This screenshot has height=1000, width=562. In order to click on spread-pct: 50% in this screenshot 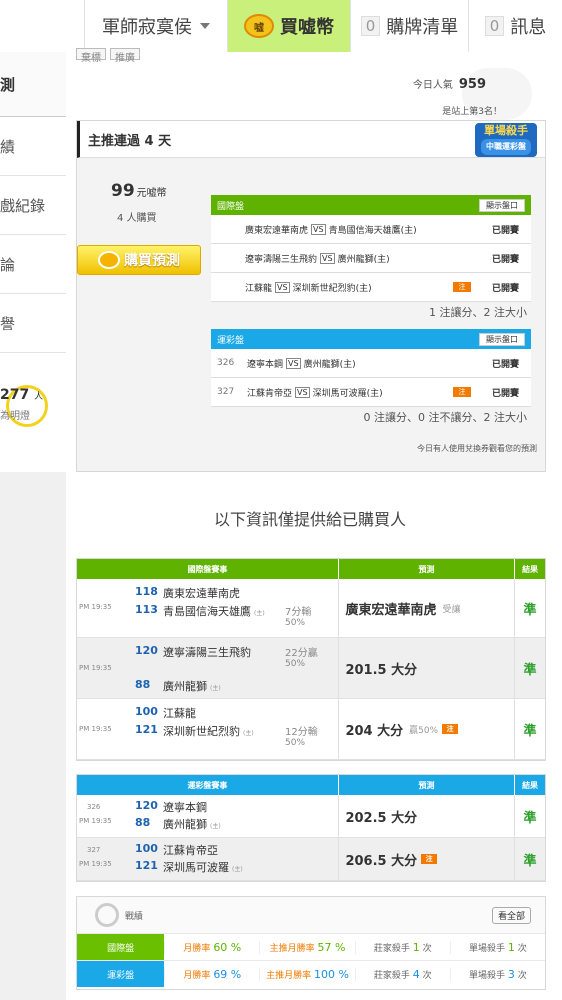, I will do `click(295, 743)`.